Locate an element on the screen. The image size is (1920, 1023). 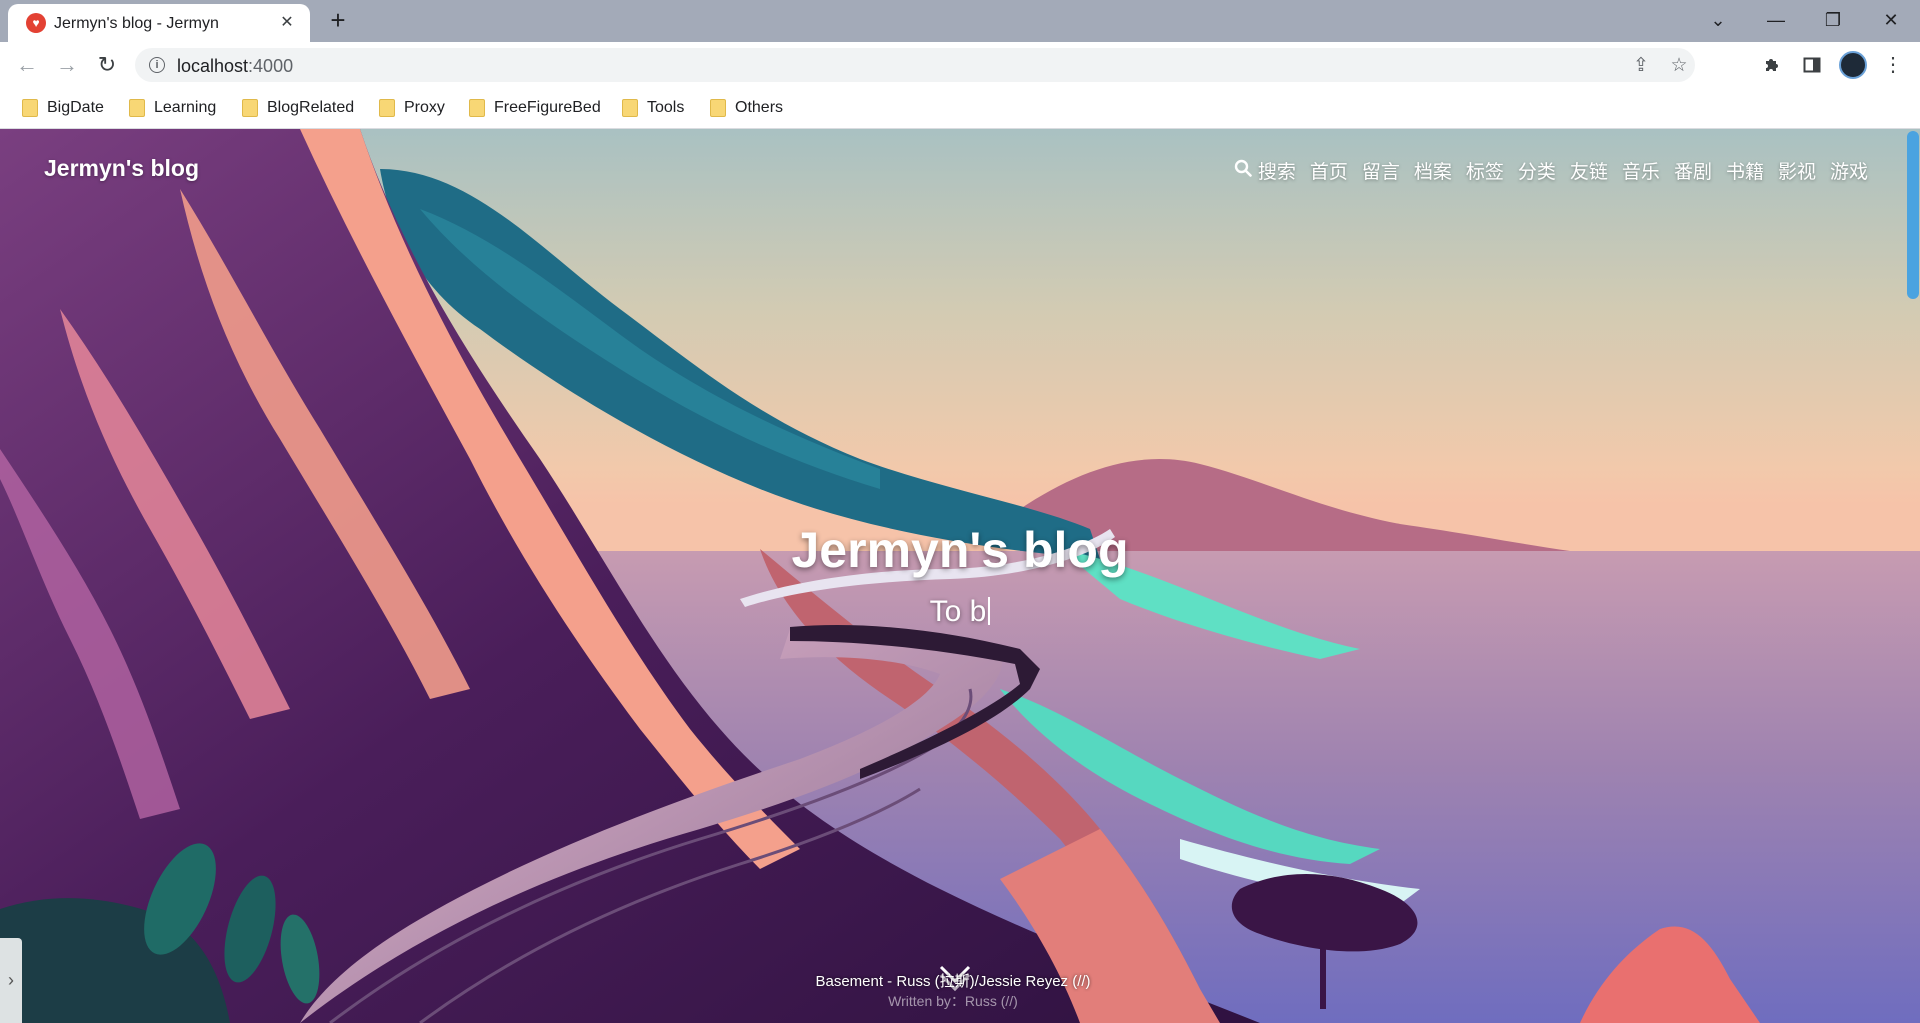
hero-subtitle-typing: To b is located at coordinates (960, 612).